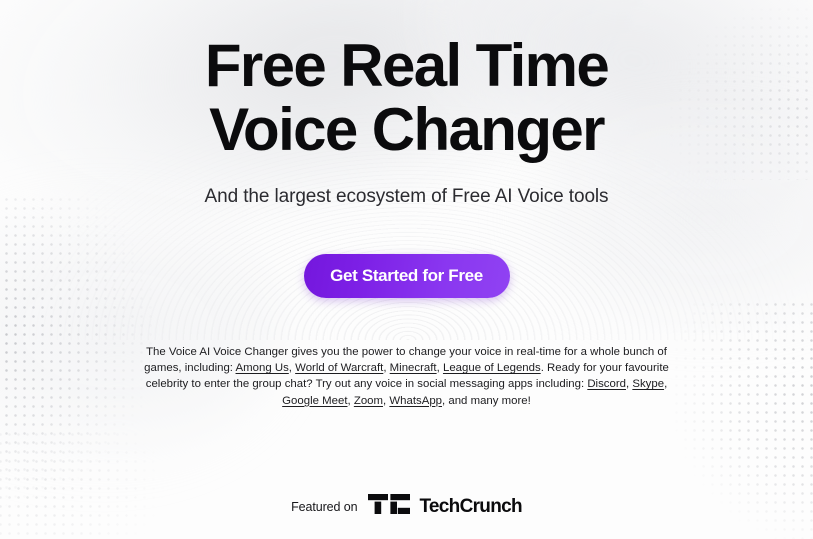 The height and width of the screenshot is (539, 813). I want to click on description-sep-5: ,, so click(666, 384).